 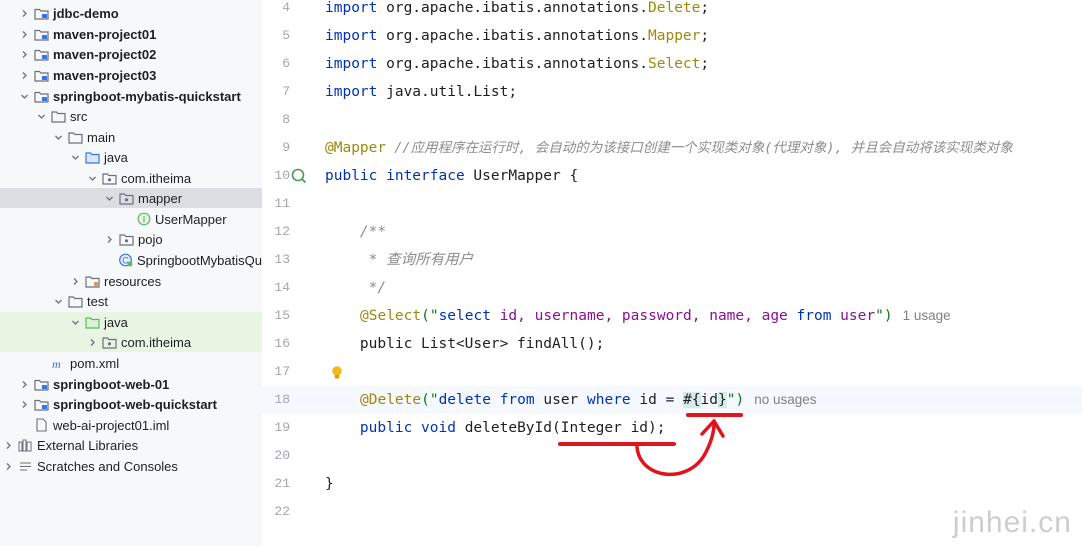 I want to click on tree-item-springboot-web-quickstart: springboot-web-quickstart, so click(x=131, y=404).